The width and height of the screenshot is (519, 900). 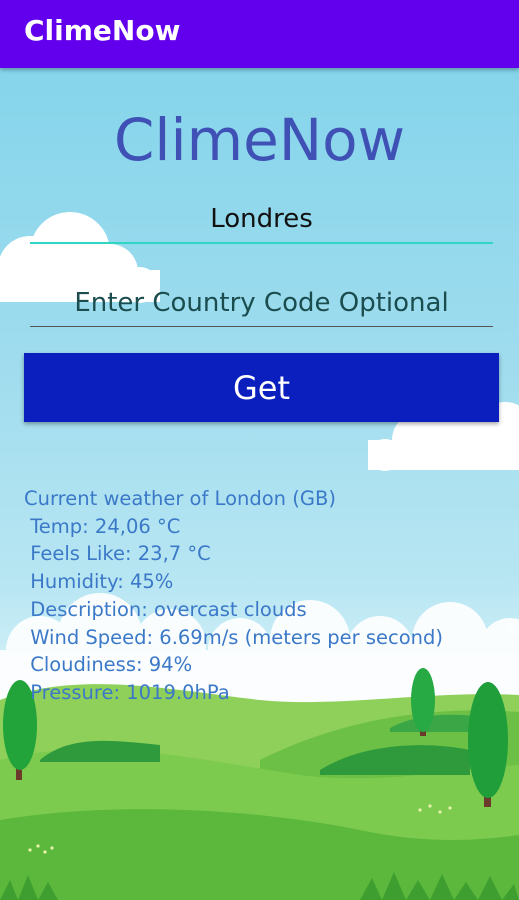 I want to click on city-input: Londres, so click(x=261, y=222).